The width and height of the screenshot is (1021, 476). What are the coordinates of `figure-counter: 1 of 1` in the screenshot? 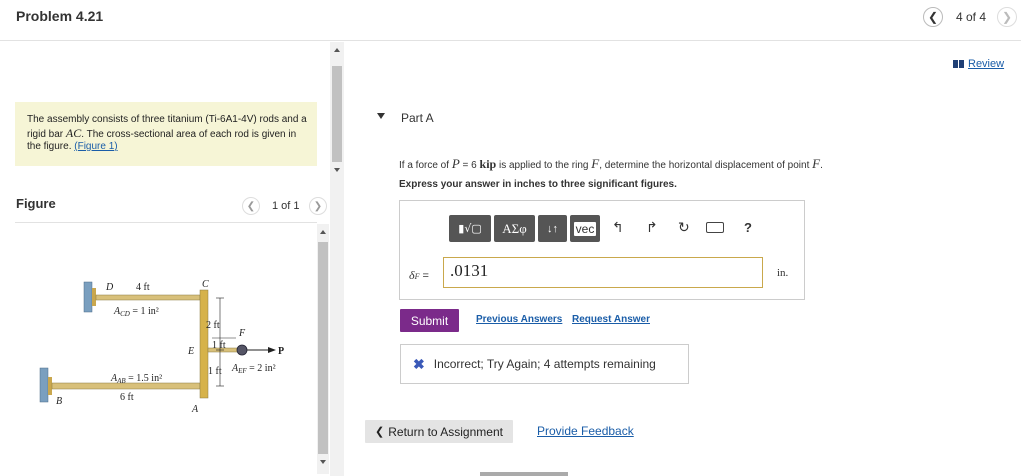 It's located at (286, 206).